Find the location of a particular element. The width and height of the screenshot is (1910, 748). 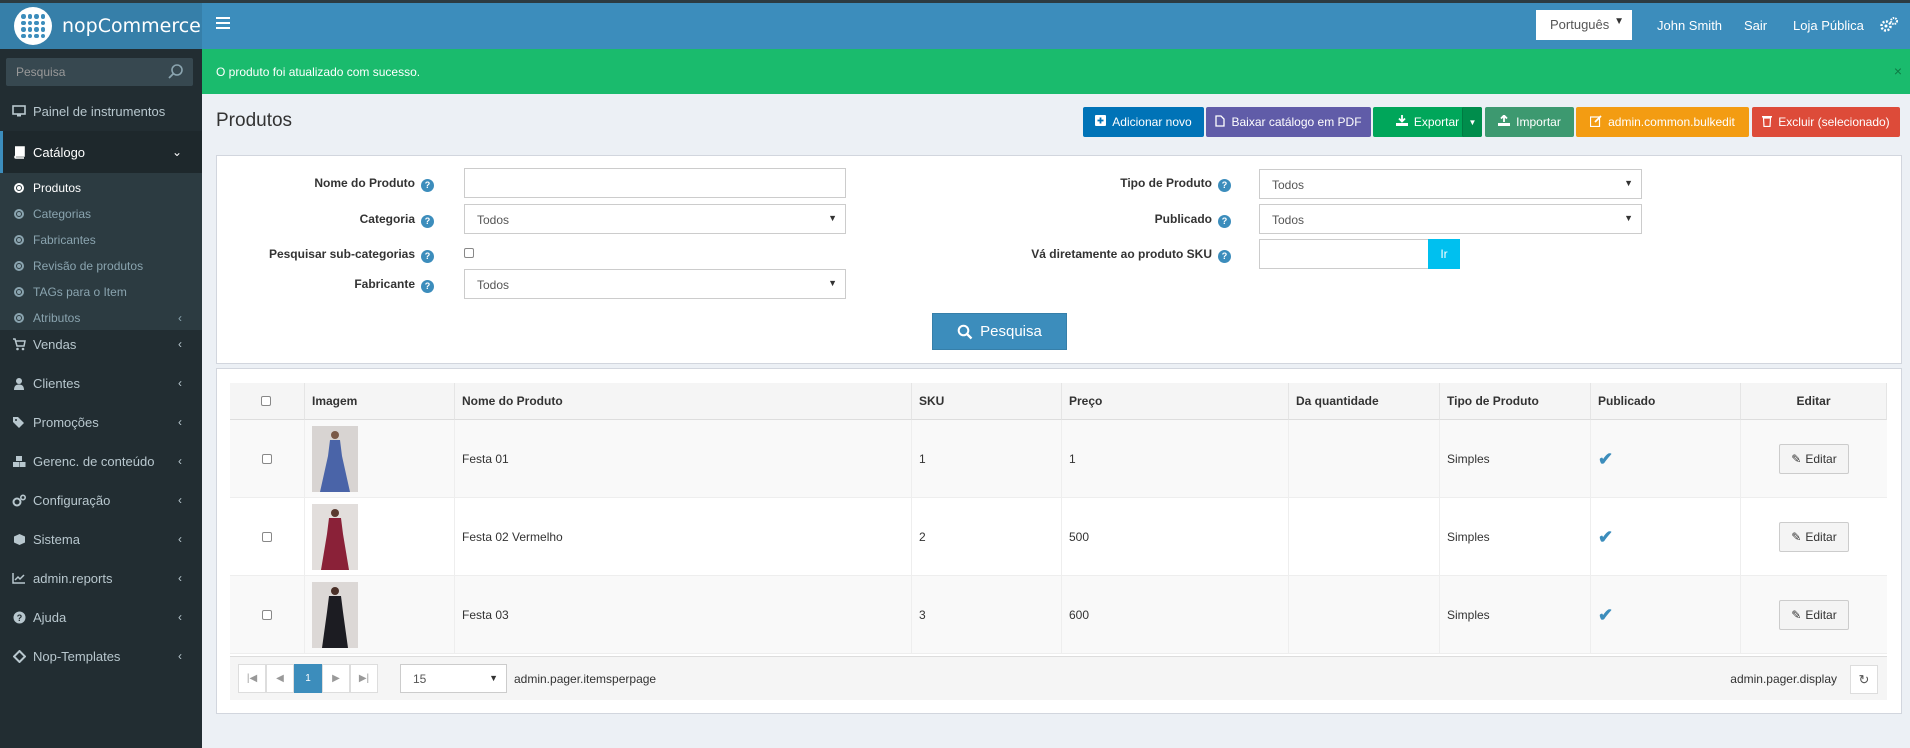

sidebar-item-catalog: Catálogo ⌄ is located at coordinates (101, 152).